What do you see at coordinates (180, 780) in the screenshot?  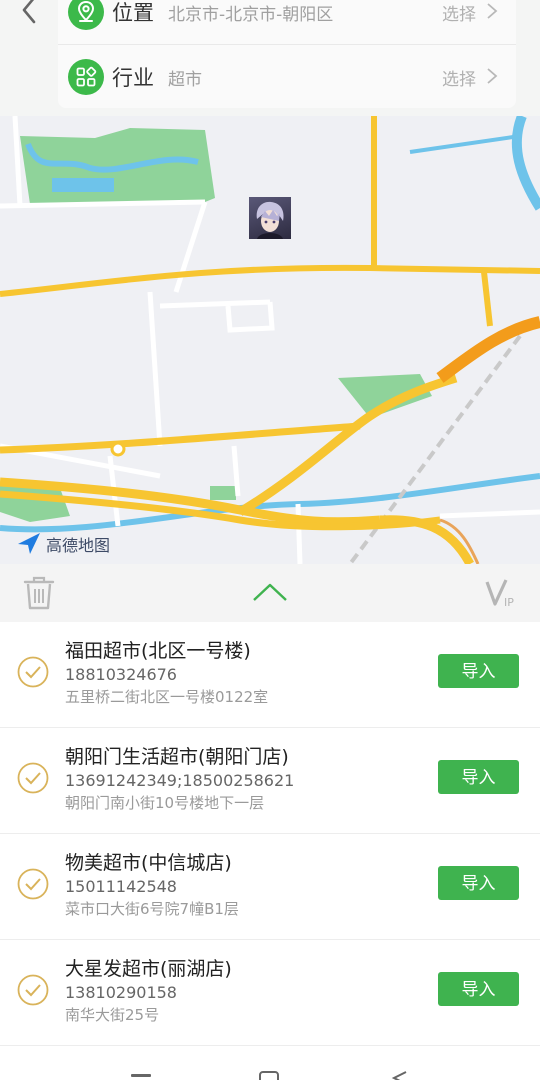 I see `store-phone: 13691242349;18500258621` at bounding box center [180, 780].